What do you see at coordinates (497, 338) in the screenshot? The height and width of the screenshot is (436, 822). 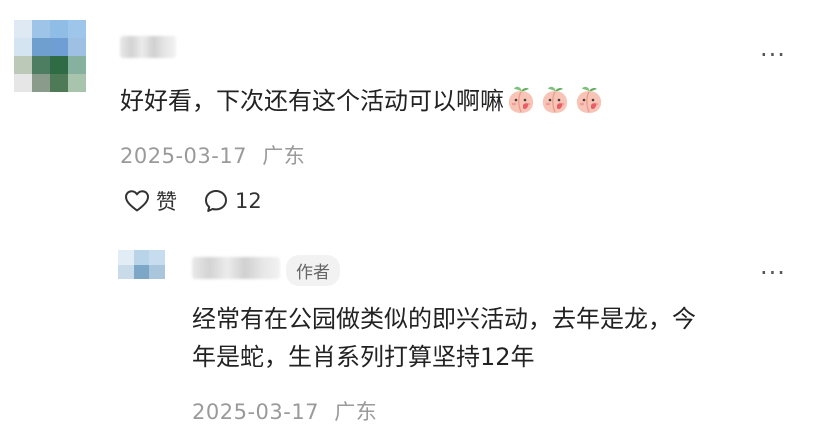 I see `reply-text: 经常有在公园做类似的即兴活动，去年是龙，今 年是蛇，生肖系列打算坚持12年` at bounding box center [497, 338].